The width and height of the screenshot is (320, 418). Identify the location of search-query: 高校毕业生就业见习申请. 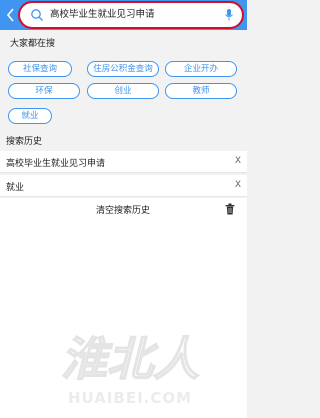
(102, 15).